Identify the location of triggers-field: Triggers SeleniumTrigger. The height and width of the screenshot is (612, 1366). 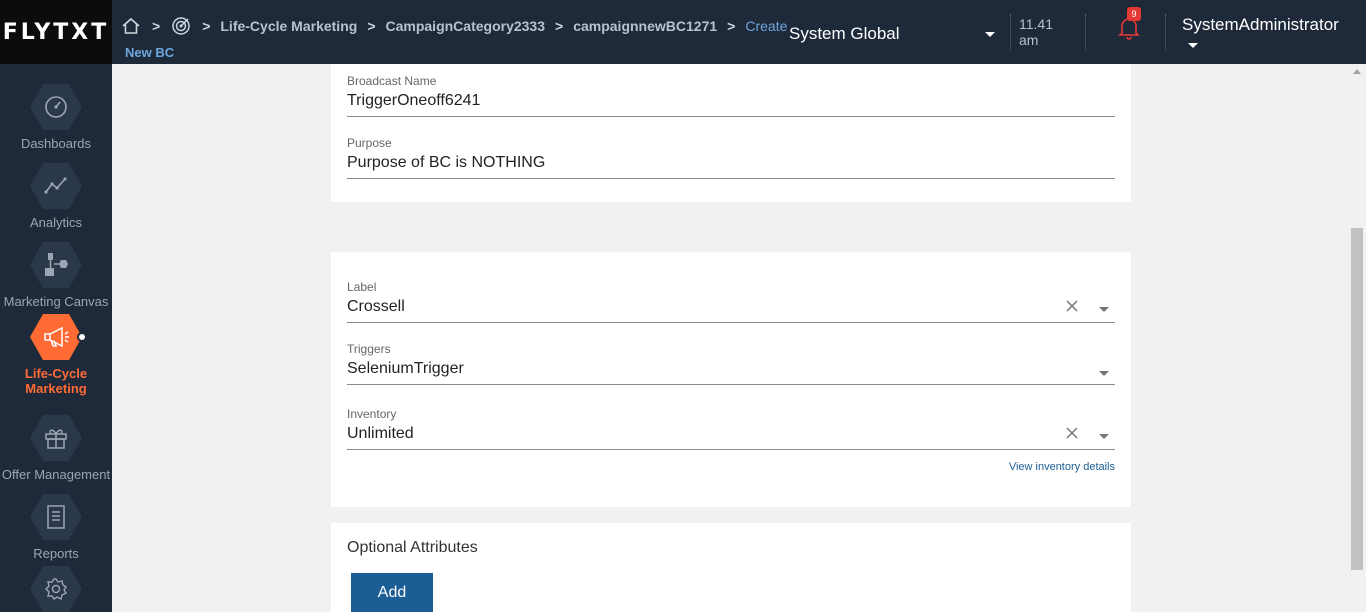
(731, 363).